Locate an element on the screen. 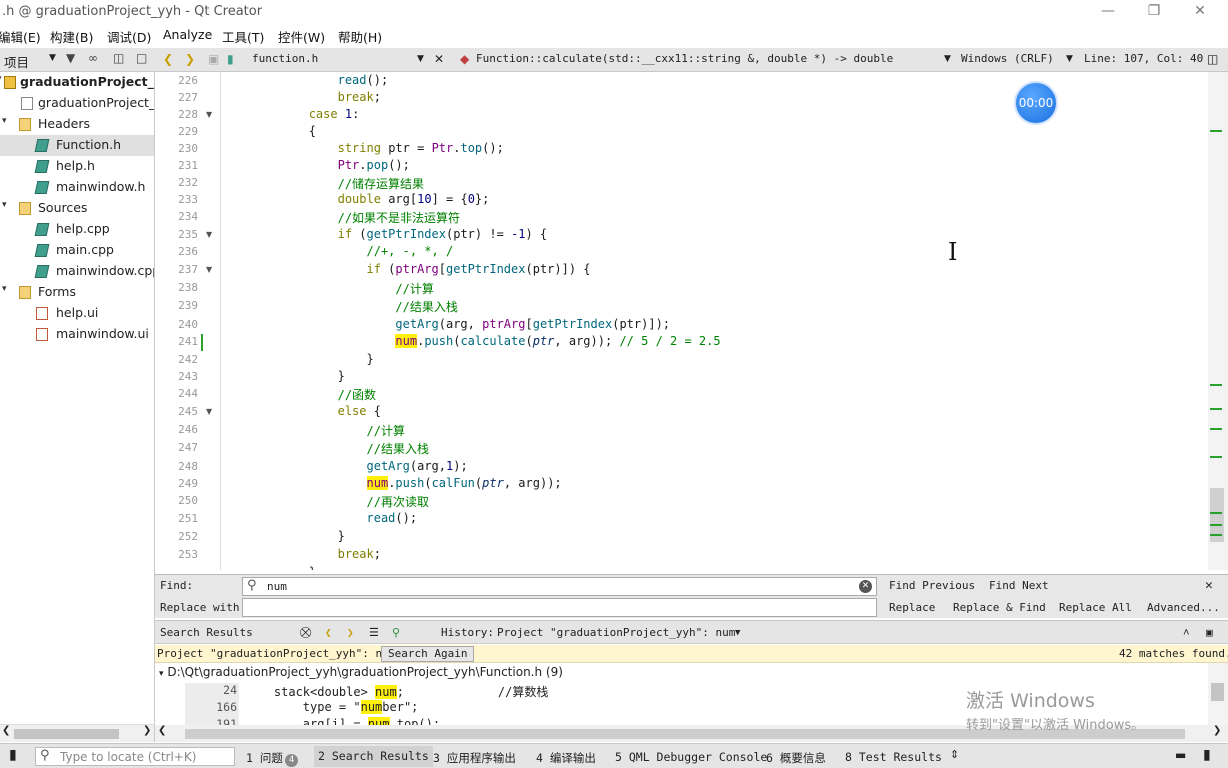  tab-search-results: 2 Search Results is located at coordinates (373, 756).